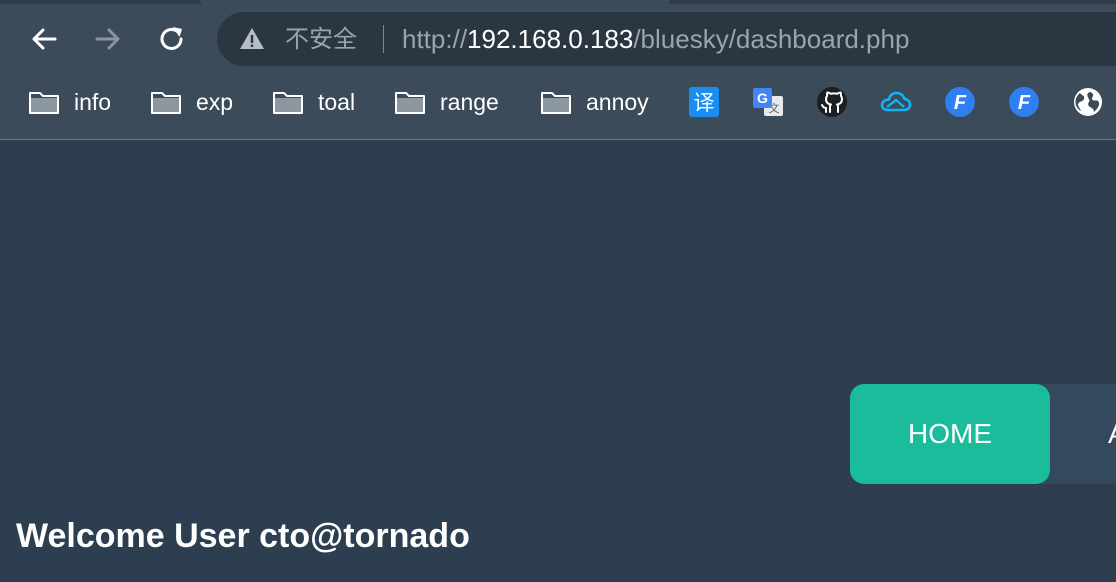 Image resolution: width=1116 pixels, height=582 pixels. I want to click on translate-glyph: 译, so click(704, 103).